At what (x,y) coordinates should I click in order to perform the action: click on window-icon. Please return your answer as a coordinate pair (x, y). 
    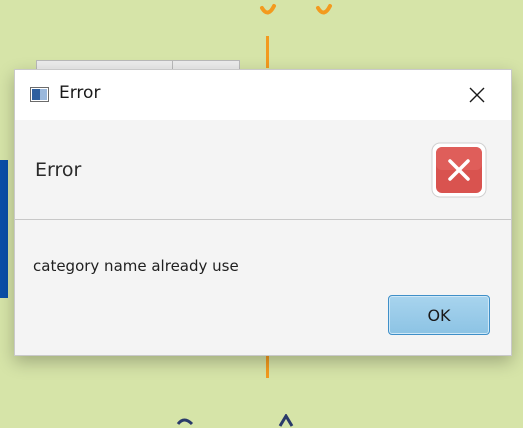
    Looking at the image, I should click on (39, 94).